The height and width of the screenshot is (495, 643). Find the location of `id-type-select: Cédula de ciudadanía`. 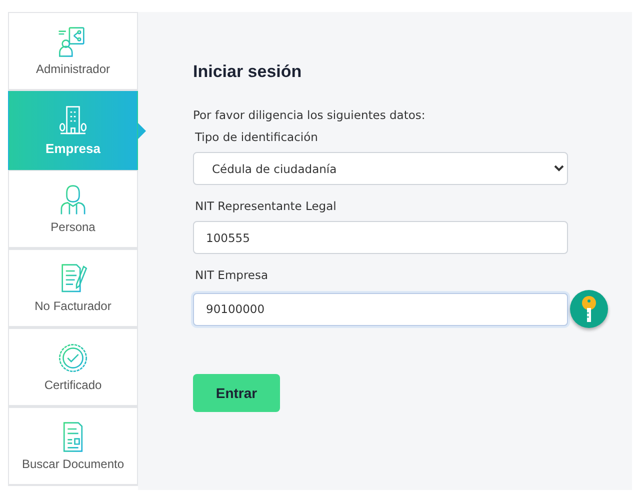

id-type-select: Cédula de ciudadanía is located at coordinates (380, 168).